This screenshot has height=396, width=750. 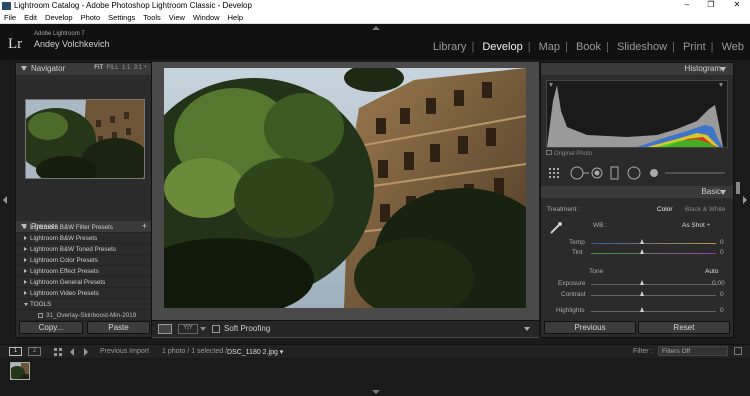 What do you see at coordinates (216, 329) in the screenshot?
I see `soft-proofing-checkbox` at bounding box center [216, 329].